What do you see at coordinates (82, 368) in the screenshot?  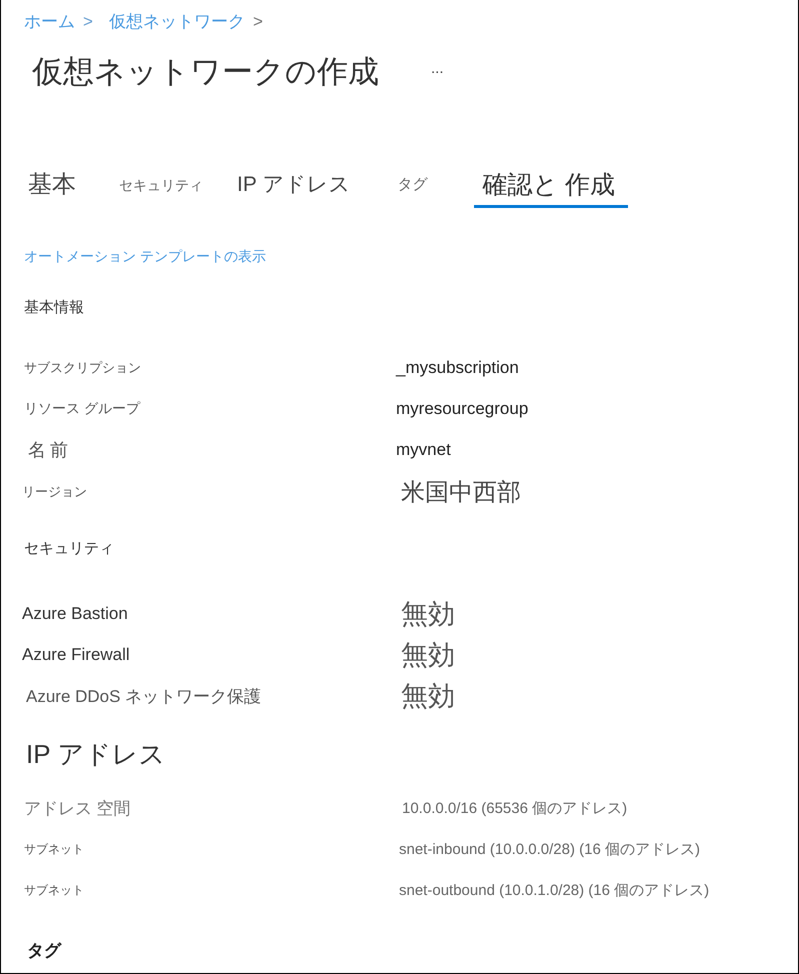 I see `field-label: サブスクリプション` at bounding box center [82, 368].